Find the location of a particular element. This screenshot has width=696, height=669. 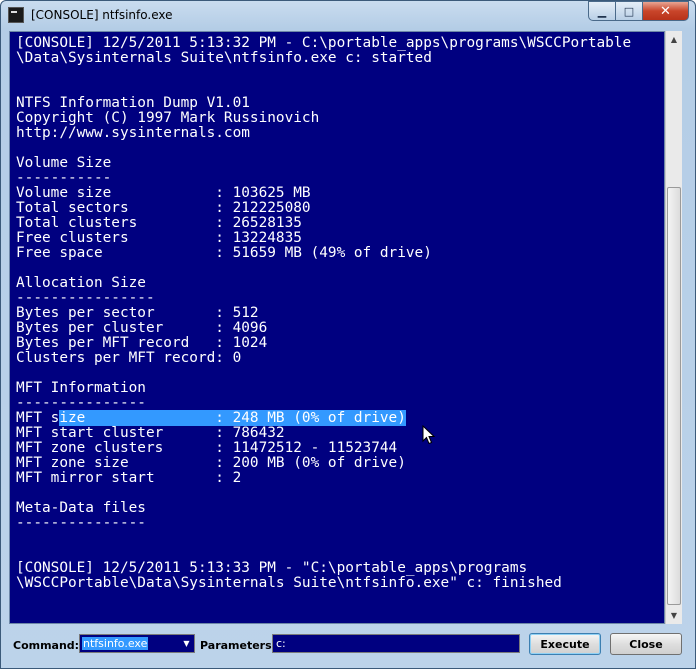

maximize-icon: □ is located at coordinates (629, 11).